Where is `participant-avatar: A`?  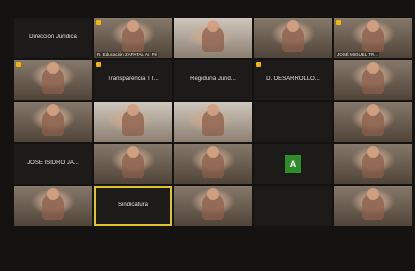
participant-avatar: A is located at coordinates (293, 164).